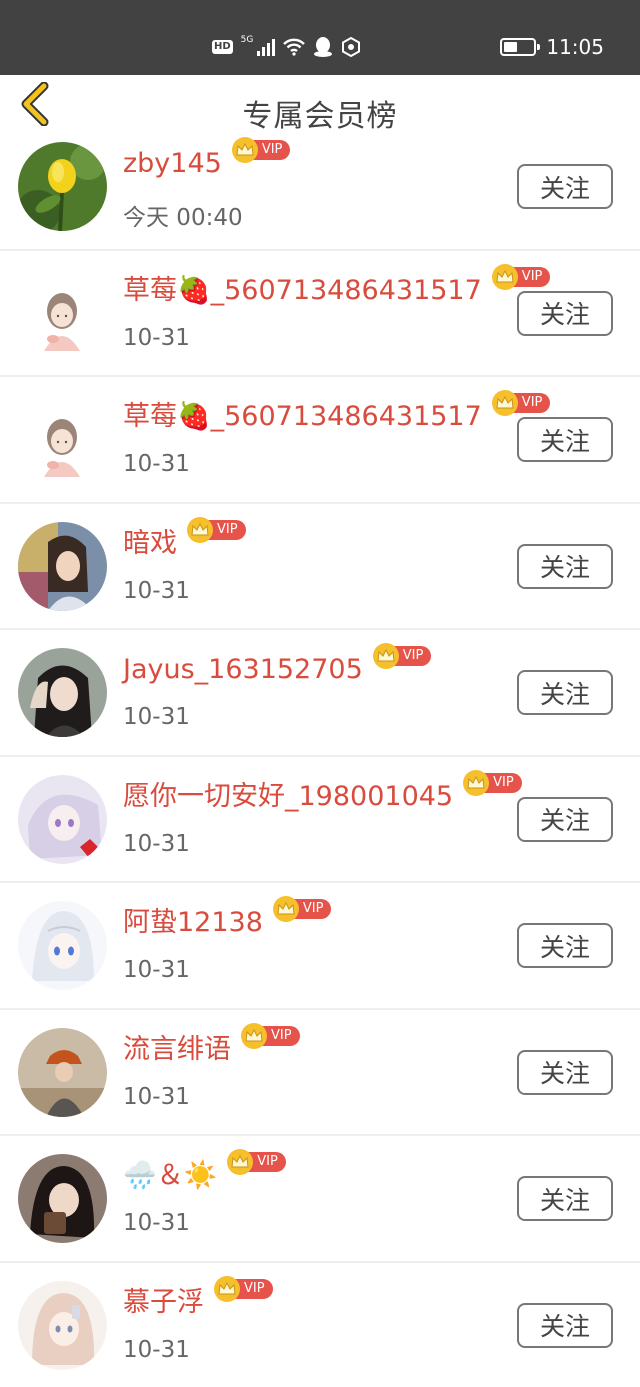 This screenshot has width=640, height=1387. What do you see at coordinates (320, 946) in the screenshot?
I see `list-item: 阿蛰12138 VIP 10-31 关注` at bounding box center [320, 946].